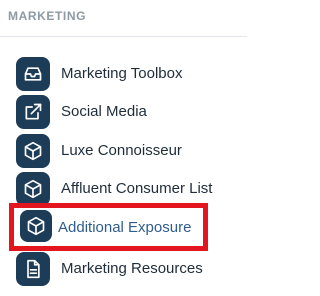  I want to click on menu-item-label: Affluent Consumer List, so click(137, 188).